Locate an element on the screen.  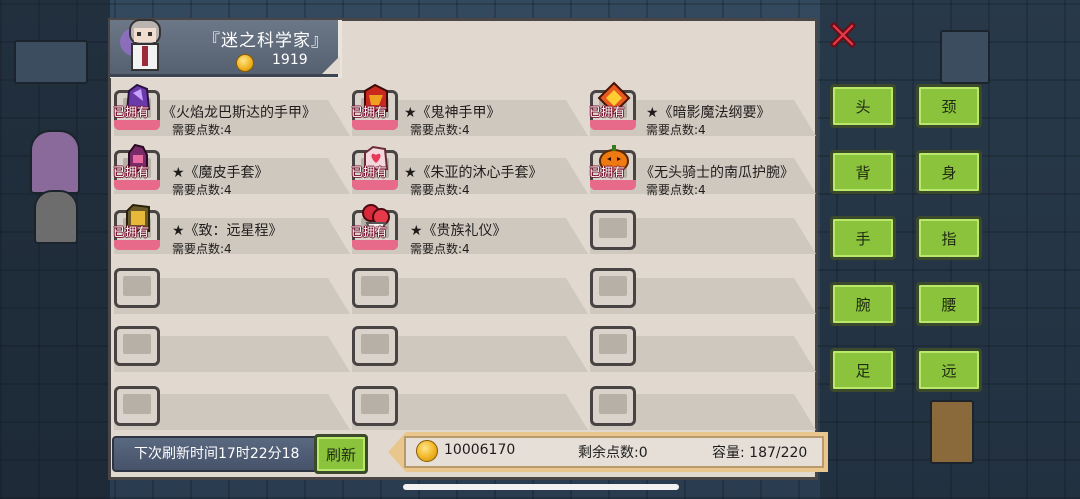
category-button-head: 头 is located at coordinates (863, 106).